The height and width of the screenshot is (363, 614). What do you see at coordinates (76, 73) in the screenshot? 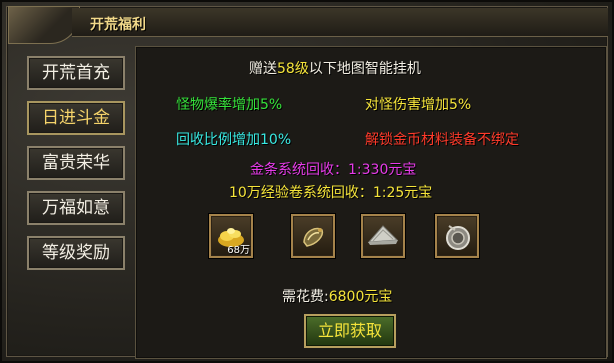
I see `sidebar-item-first-recharge: 开荒首充` at bounding box center [76, 73].